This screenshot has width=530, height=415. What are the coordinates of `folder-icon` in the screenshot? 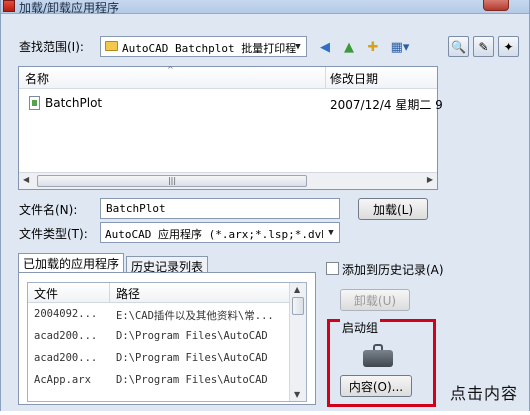 It's located at (111, 46).